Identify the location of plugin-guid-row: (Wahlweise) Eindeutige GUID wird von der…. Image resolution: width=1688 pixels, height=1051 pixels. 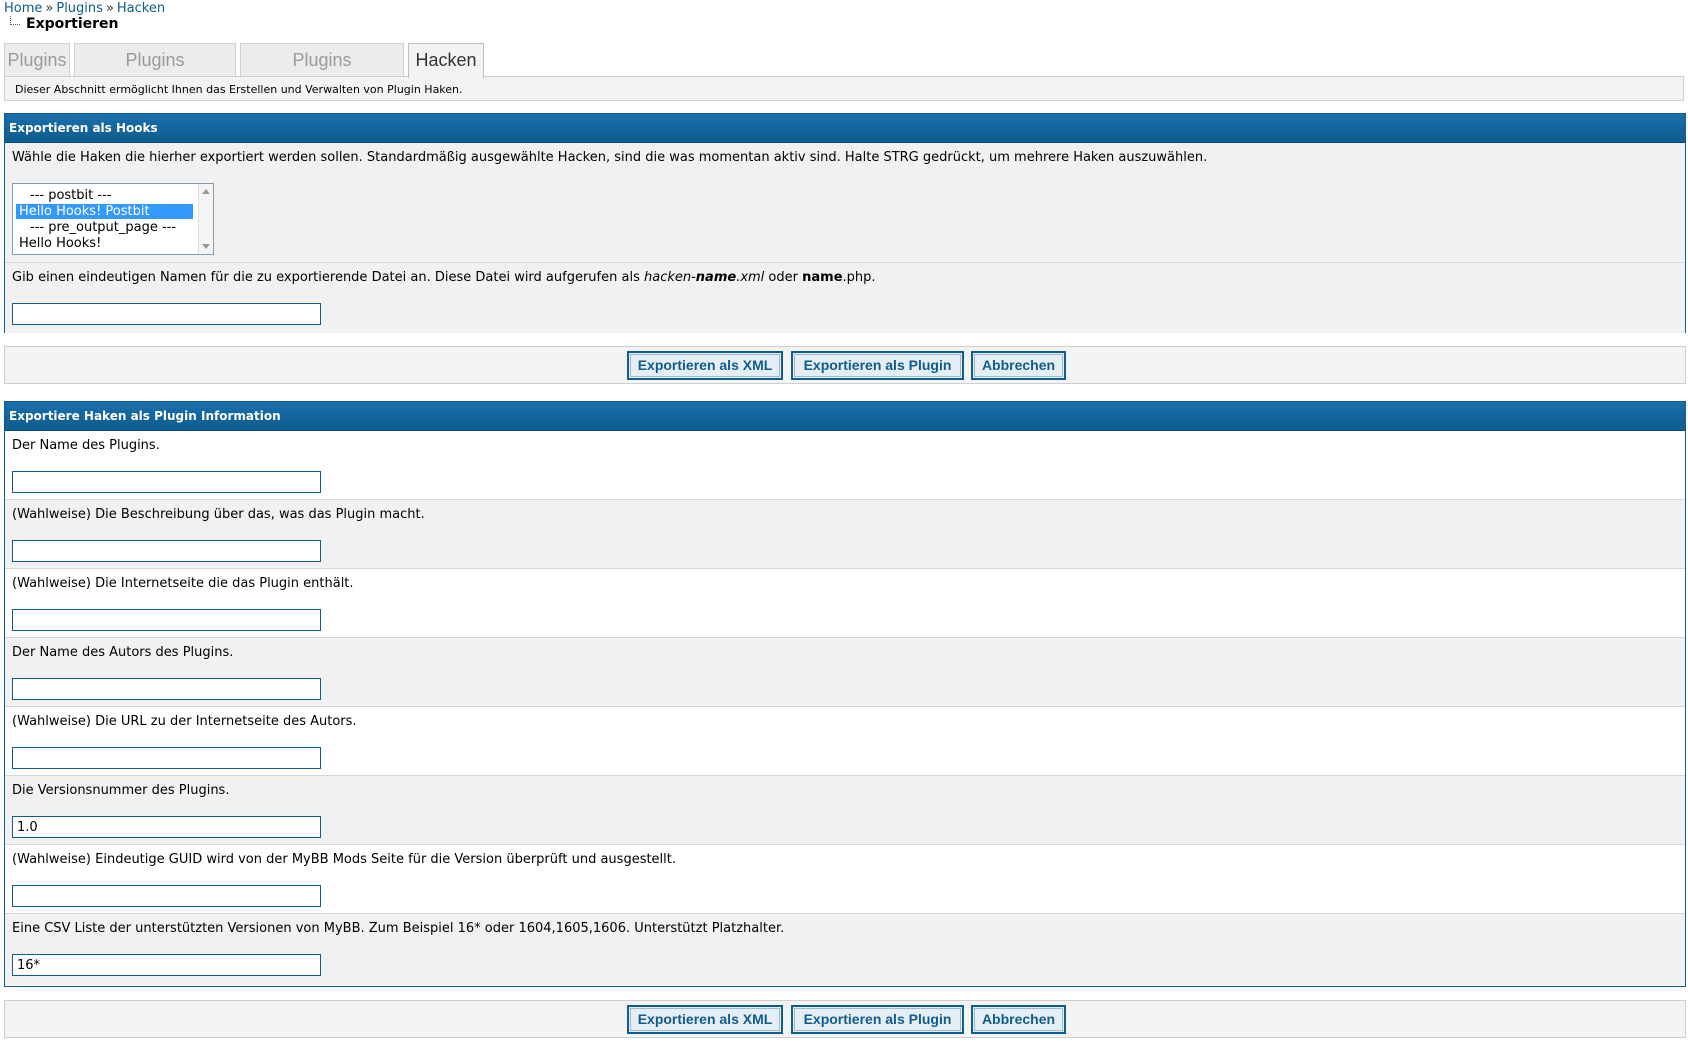
(845, 879).